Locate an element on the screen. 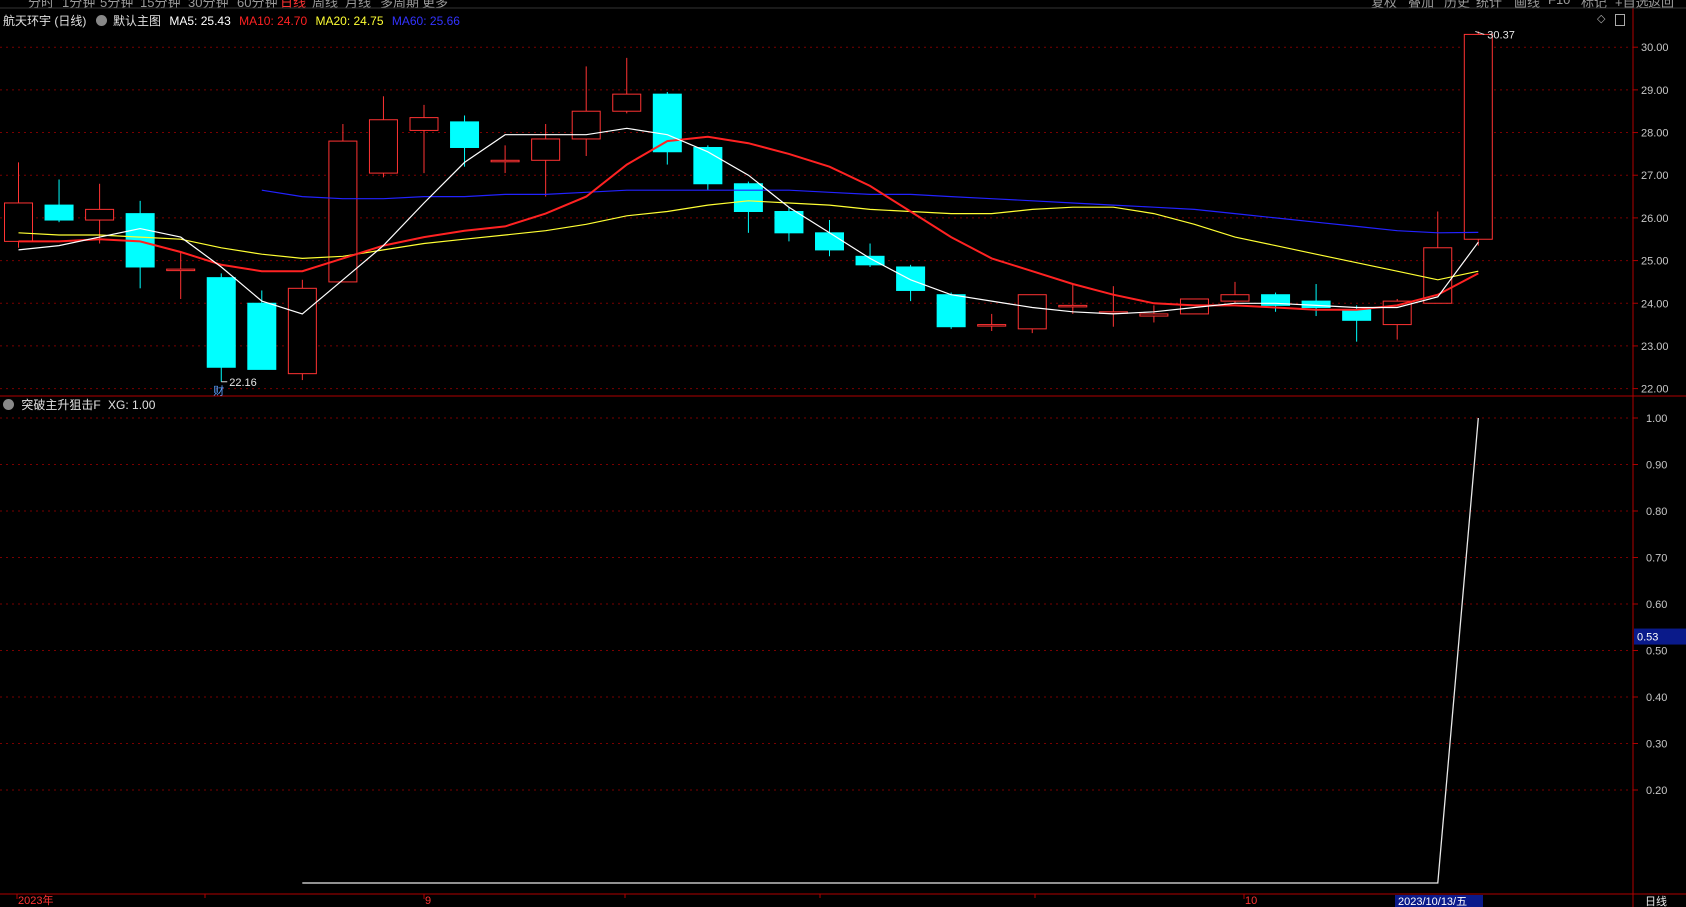 This screenshot has width=1686, height=907. price-tick-label: 26.00 is located at coordinates (1655, 219).